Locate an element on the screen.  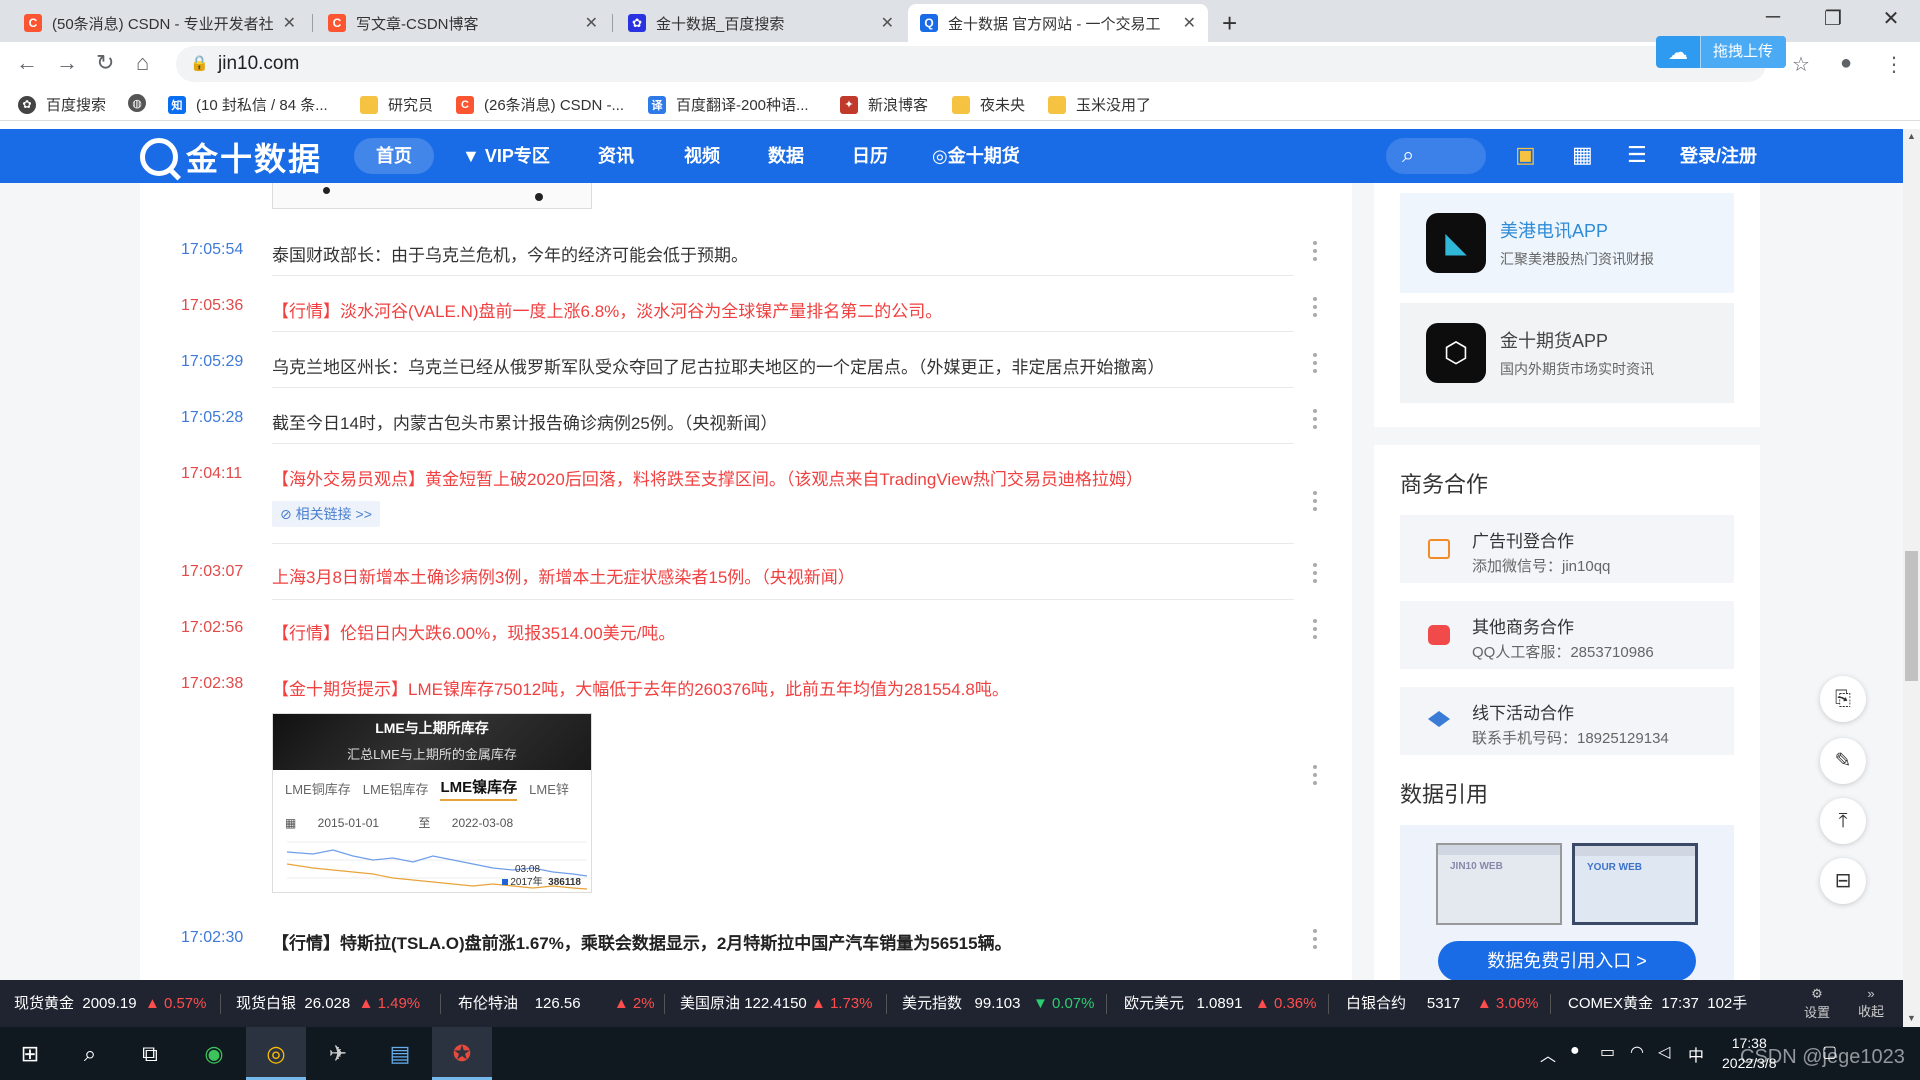
nav-home: 首页 is located at coordinates (394, 156).